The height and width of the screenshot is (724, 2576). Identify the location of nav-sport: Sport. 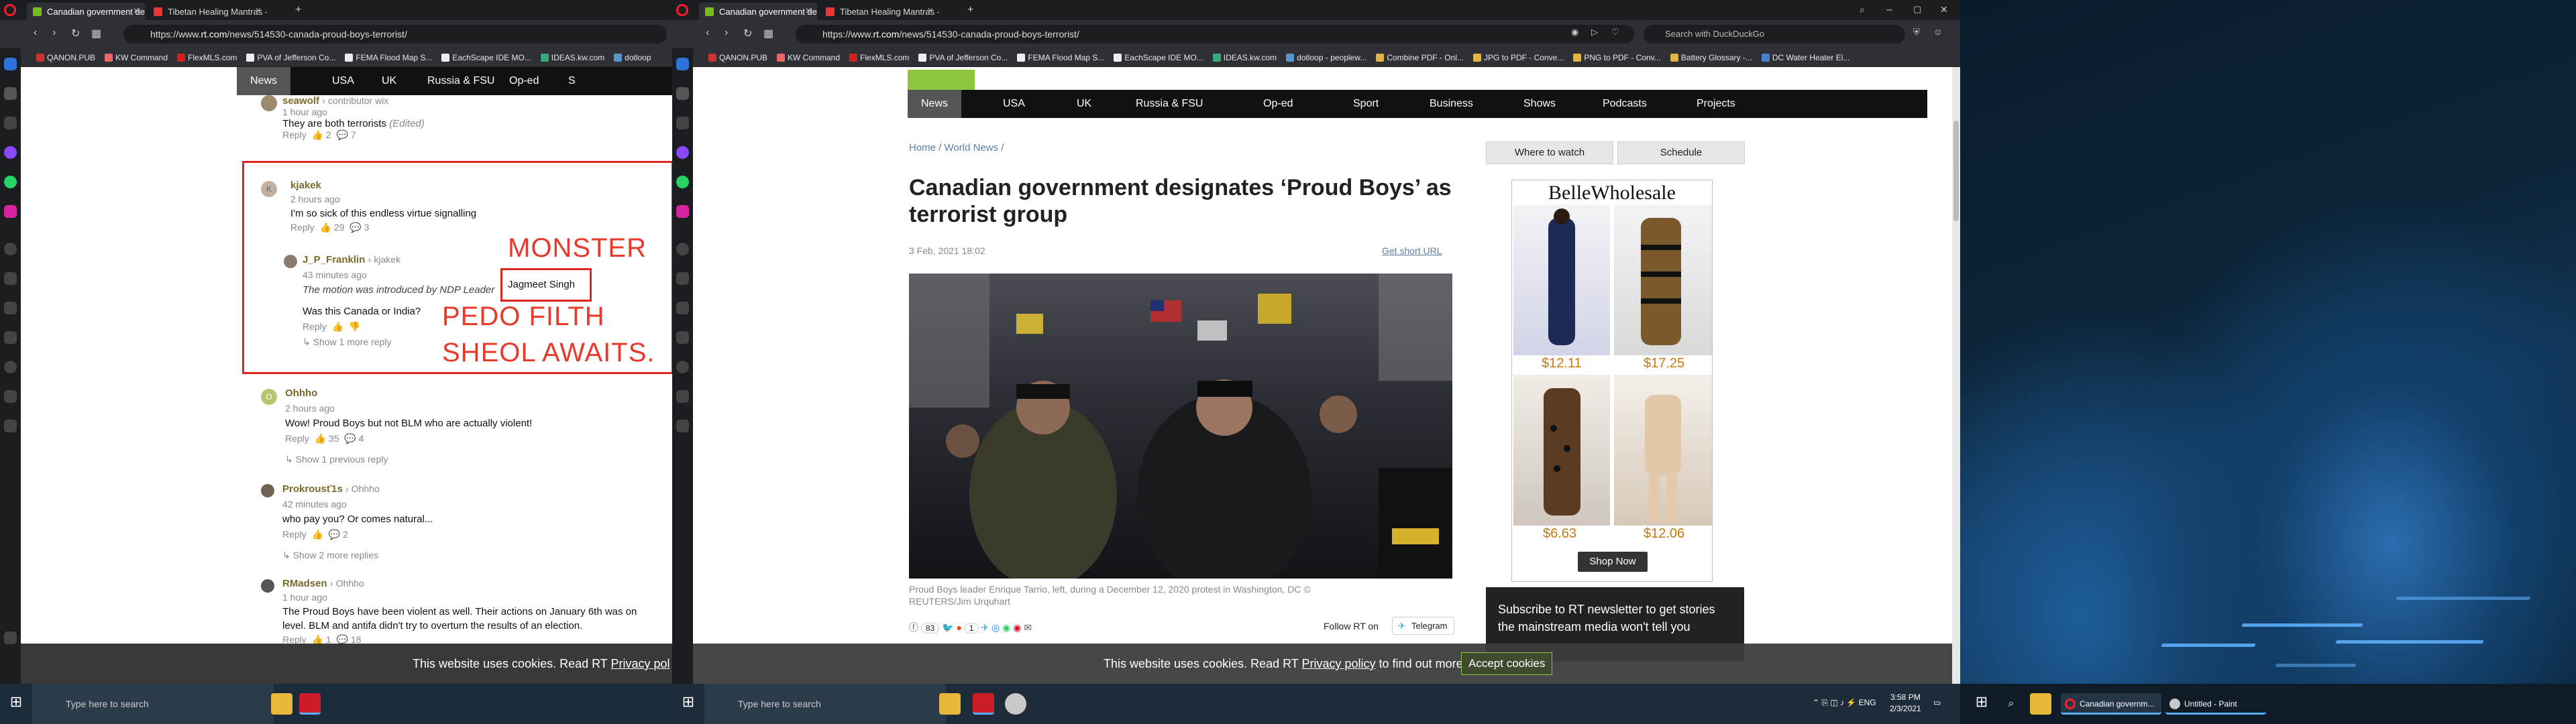
(1366, 104).